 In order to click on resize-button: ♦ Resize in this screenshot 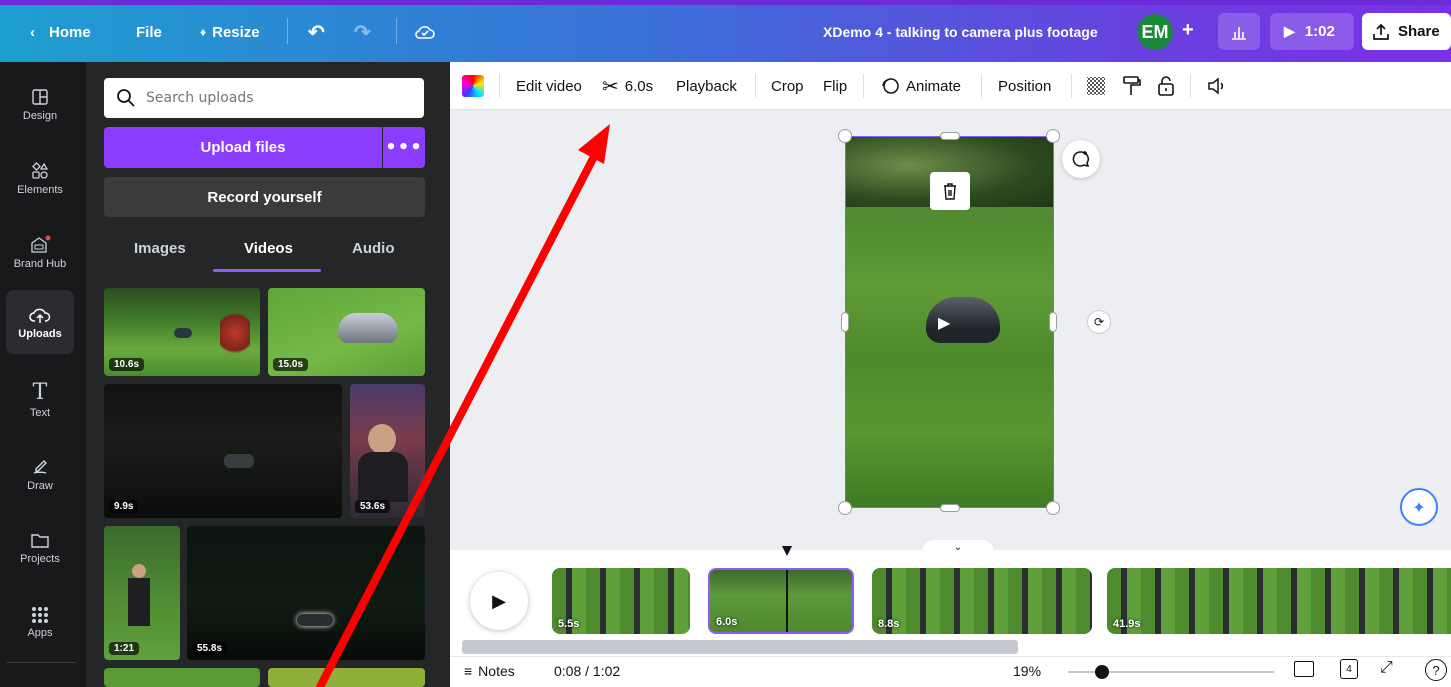, I will do `click(230, 32)`.